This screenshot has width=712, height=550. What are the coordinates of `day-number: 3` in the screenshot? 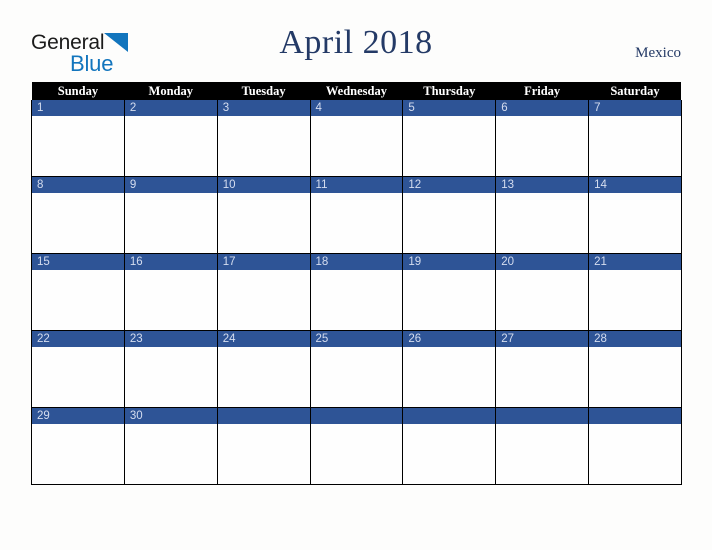 It's located at (263, 108).